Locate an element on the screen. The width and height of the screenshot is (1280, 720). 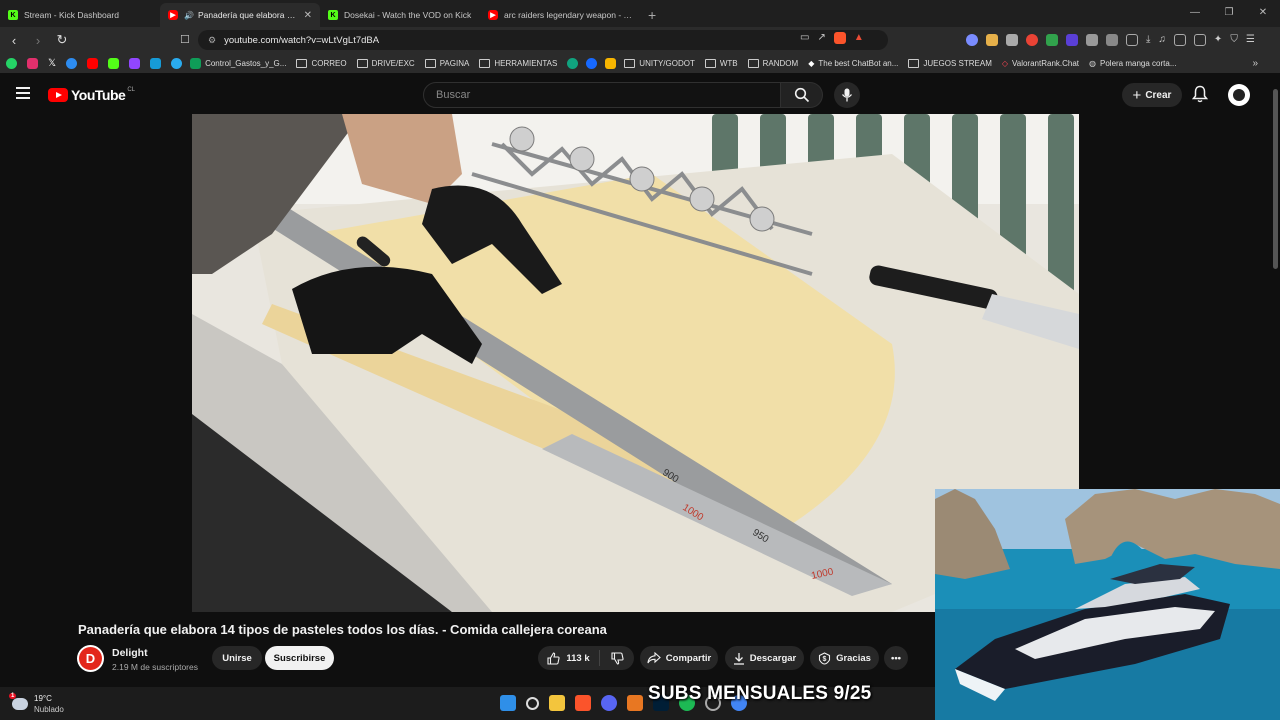
bookmark-icon is located at coordinates (611, 63).